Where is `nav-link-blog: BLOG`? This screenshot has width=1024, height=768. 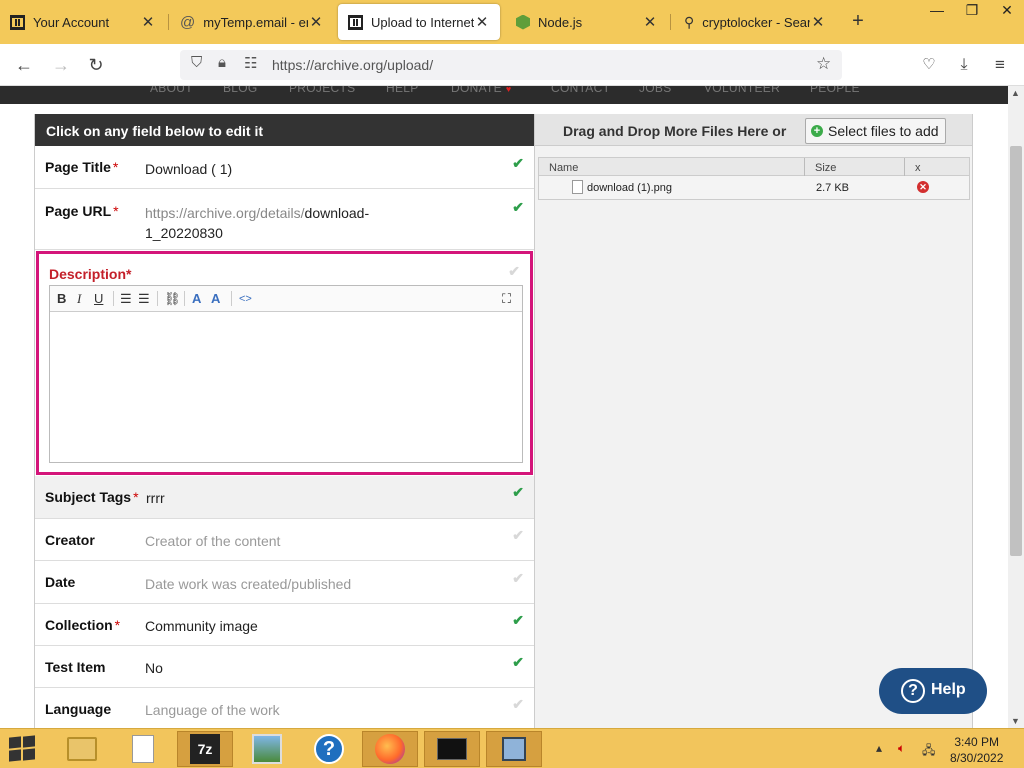
nav-link-blog: BLOG is located at coordinates (240, 90).